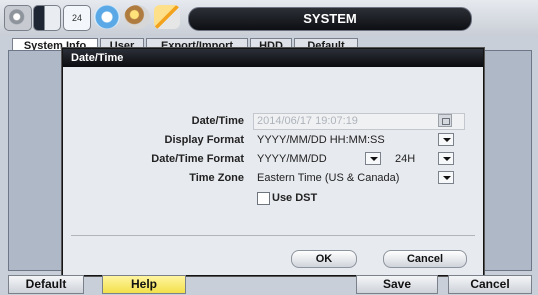 This screenshot has width=538, height=295. I want to click on datetime-value: 2014/06/17 19:07:19, so click(307, 121).